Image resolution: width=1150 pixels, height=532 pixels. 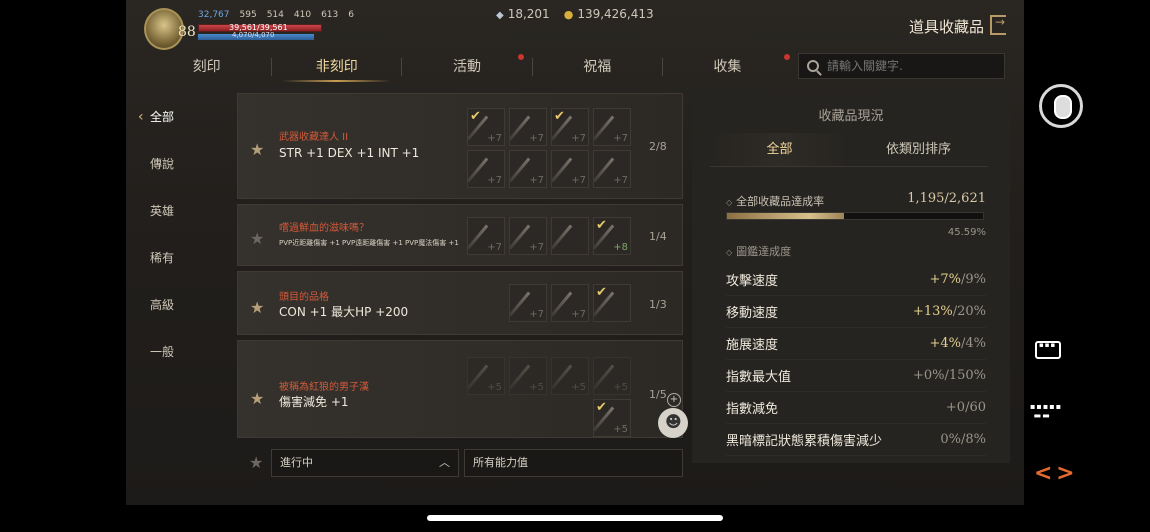 I want to click on mp-bar: 4,070/4,070, so click(x=256, y=35).